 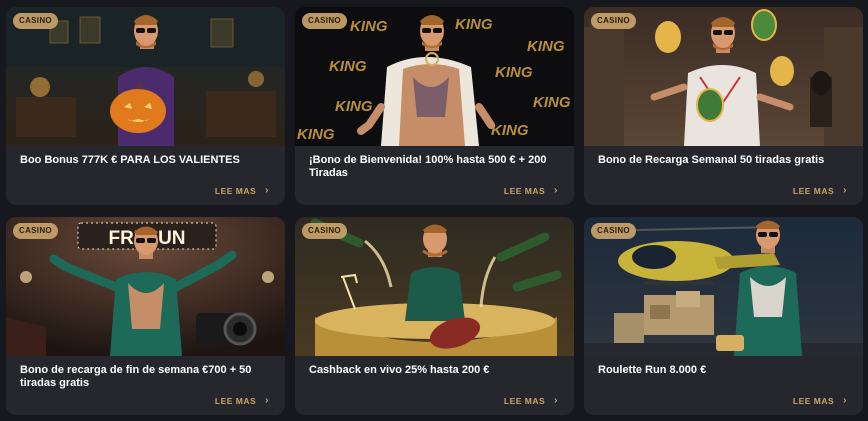 I want to click on promo-title: Cashback en vivo 25% hasta 200 €, so click(x=399, y=370).